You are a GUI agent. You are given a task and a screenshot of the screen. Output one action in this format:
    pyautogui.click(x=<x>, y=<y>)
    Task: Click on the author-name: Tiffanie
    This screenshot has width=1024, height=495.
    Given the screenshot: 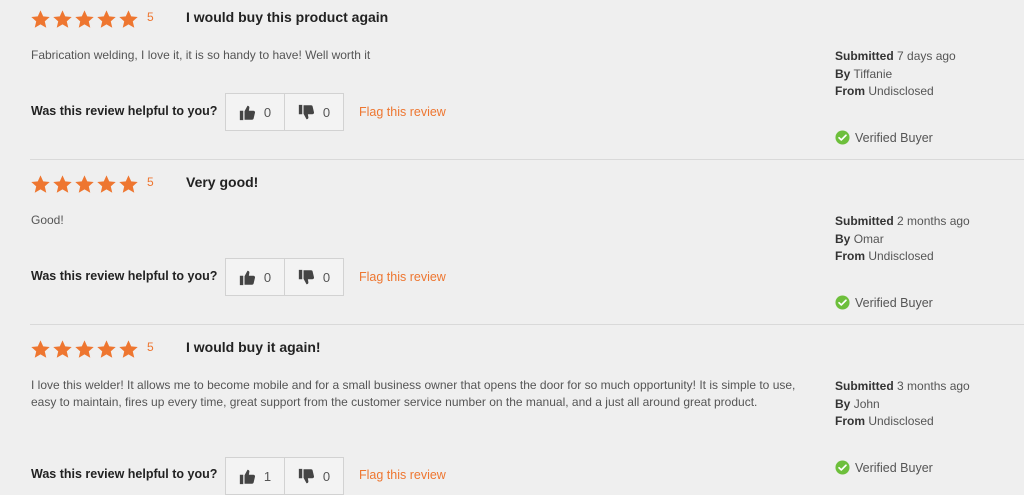 What is the action you would take?
    pyautogui.click(x=873, y=73)
    